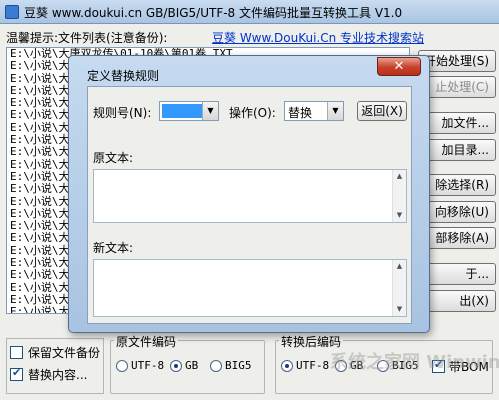 This screenshot has height=400, width=499. I want to click on replace-content-checkbox: ✔, so click(16, 373).